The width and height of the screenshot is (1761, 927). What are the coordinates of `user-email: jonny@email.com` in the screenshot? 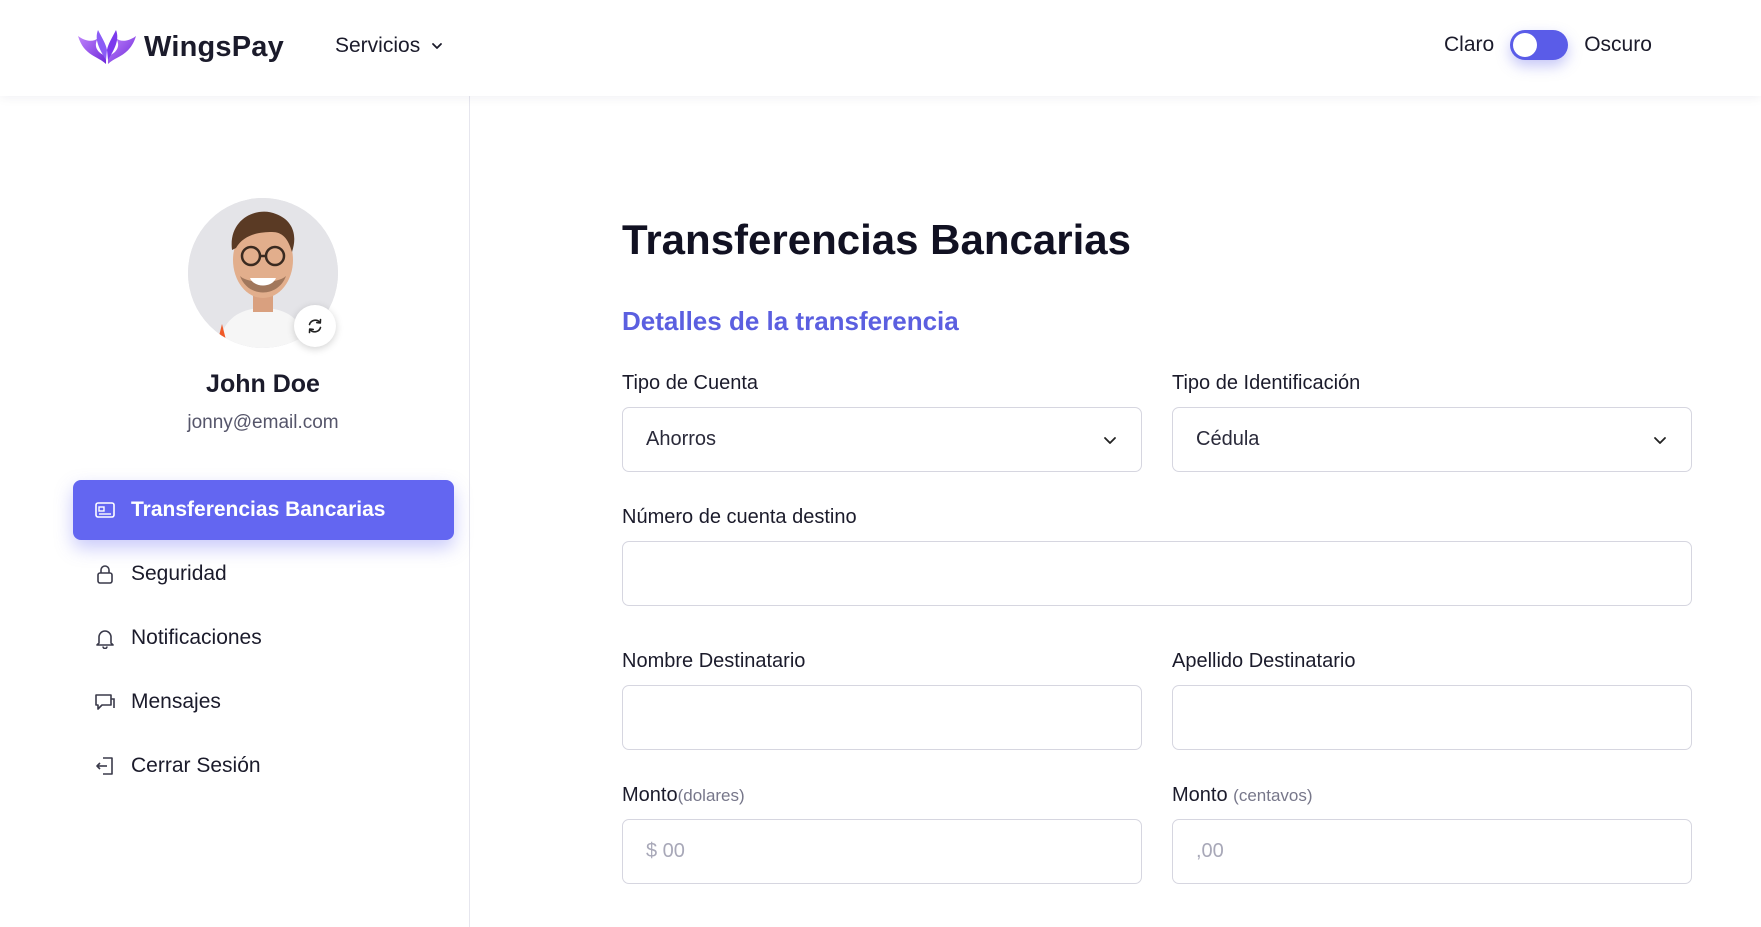 It's located at (263, 422).